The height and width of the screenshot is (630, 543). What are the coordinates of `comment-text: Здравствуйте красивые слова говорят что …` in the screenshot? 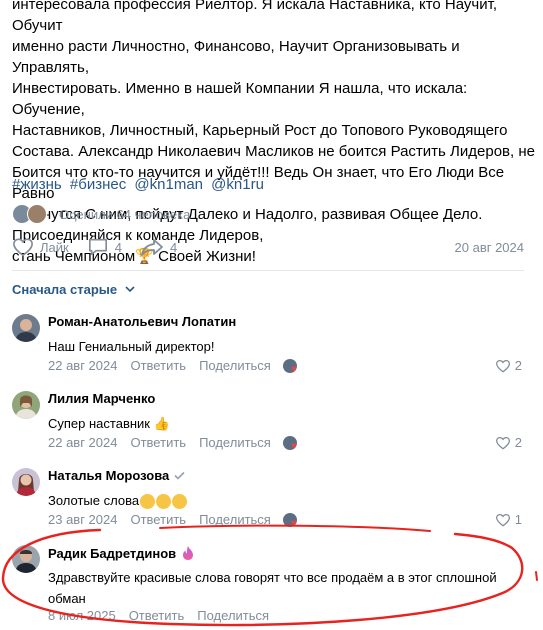 It's located at (272, 588).